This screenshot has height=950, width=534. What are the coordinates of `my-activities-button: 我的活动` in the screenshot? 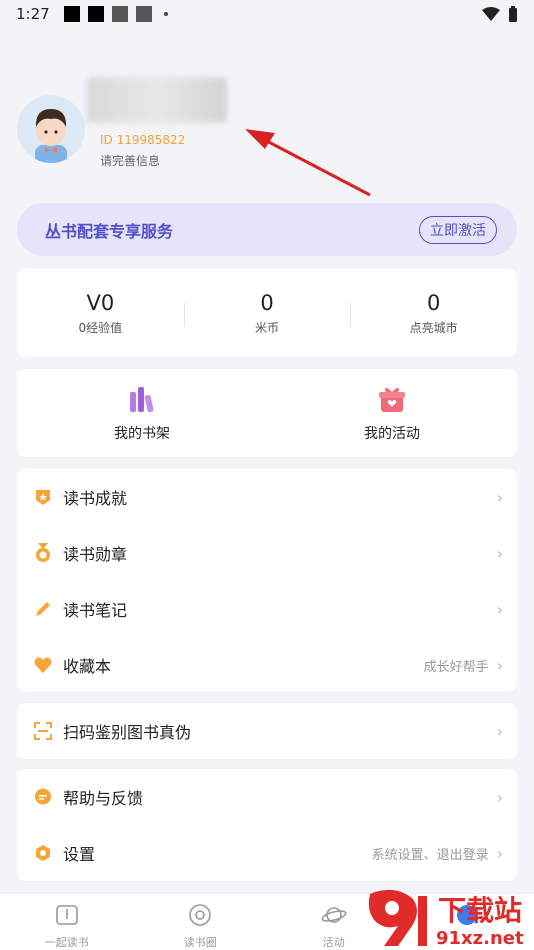 It's located at (392, 413).